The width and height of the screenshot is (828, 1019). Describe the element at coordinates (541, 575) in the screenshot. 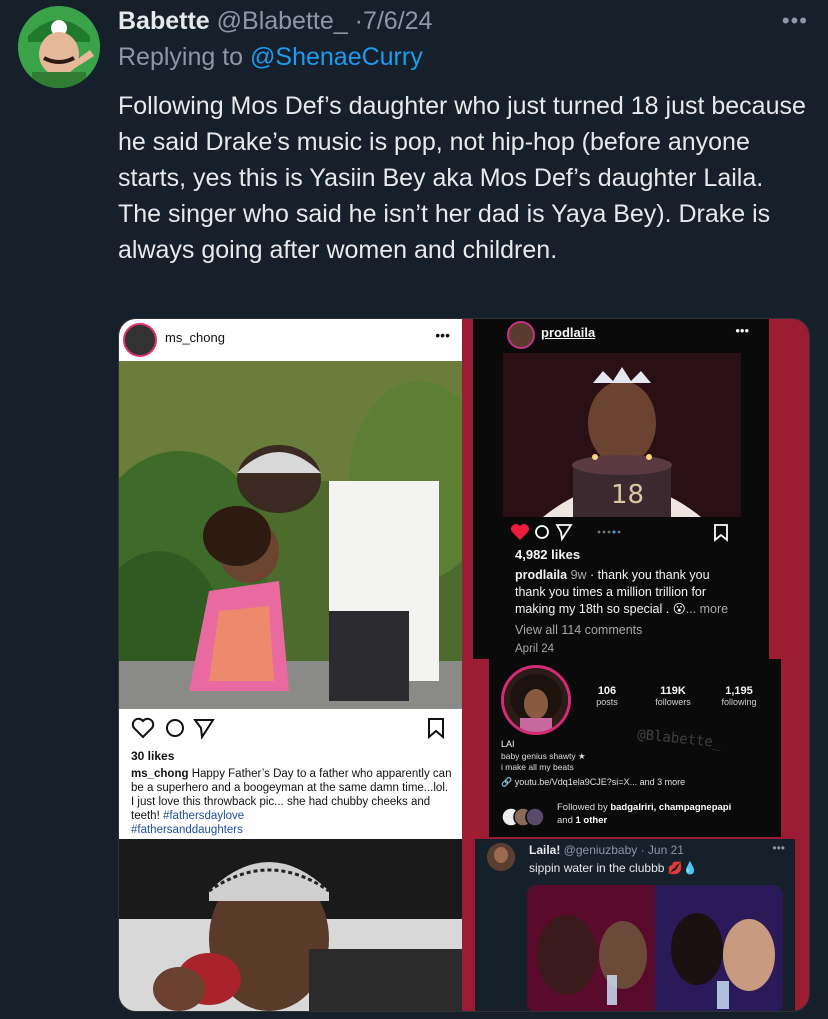

I see `caption-username: prodlaila` at that location.